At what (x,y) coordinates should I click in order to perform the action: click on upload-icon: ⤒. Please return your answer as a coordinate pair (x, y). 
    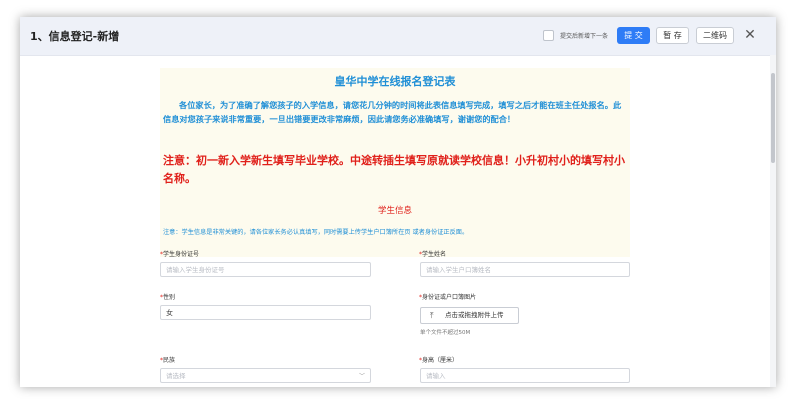
    Looking at the image, I should click on (432, 315).